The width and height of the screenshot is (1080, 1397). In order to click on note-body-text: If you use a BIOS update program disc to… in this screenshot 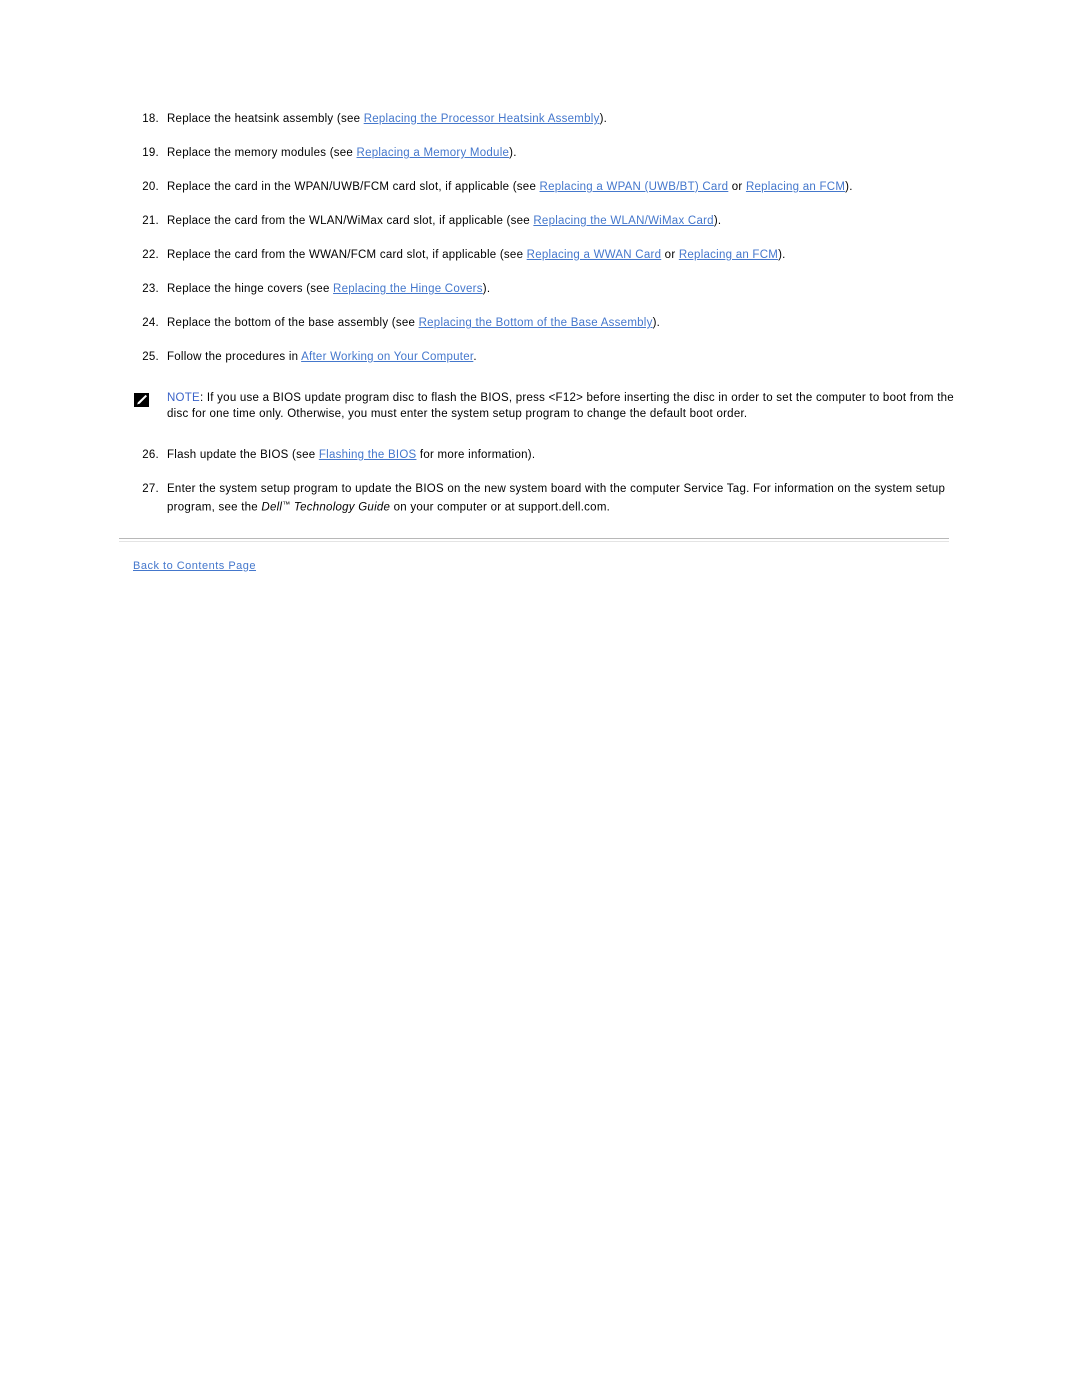, I will do `click(560, 406)`.